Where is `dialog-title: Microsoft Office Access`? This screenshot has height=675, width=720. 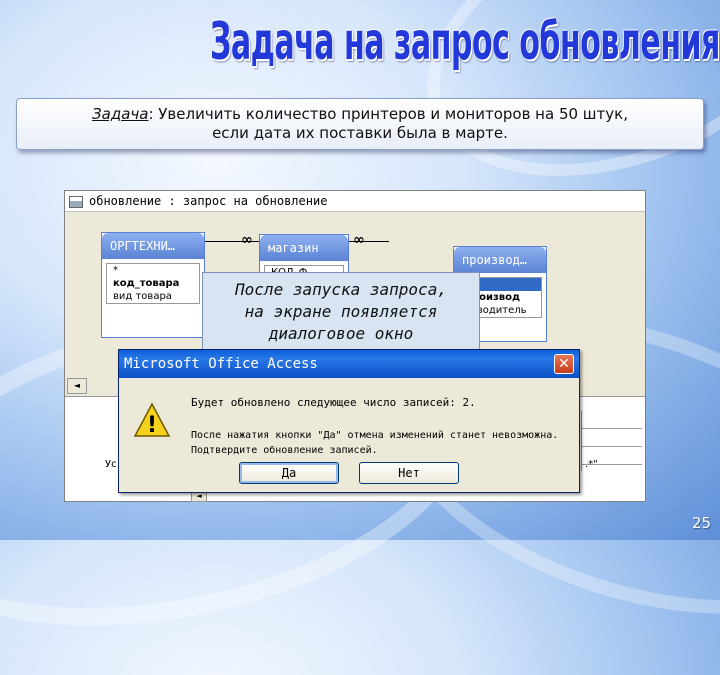
dialog-title: Microsoft Office Access is located at coordinates (221, 364).